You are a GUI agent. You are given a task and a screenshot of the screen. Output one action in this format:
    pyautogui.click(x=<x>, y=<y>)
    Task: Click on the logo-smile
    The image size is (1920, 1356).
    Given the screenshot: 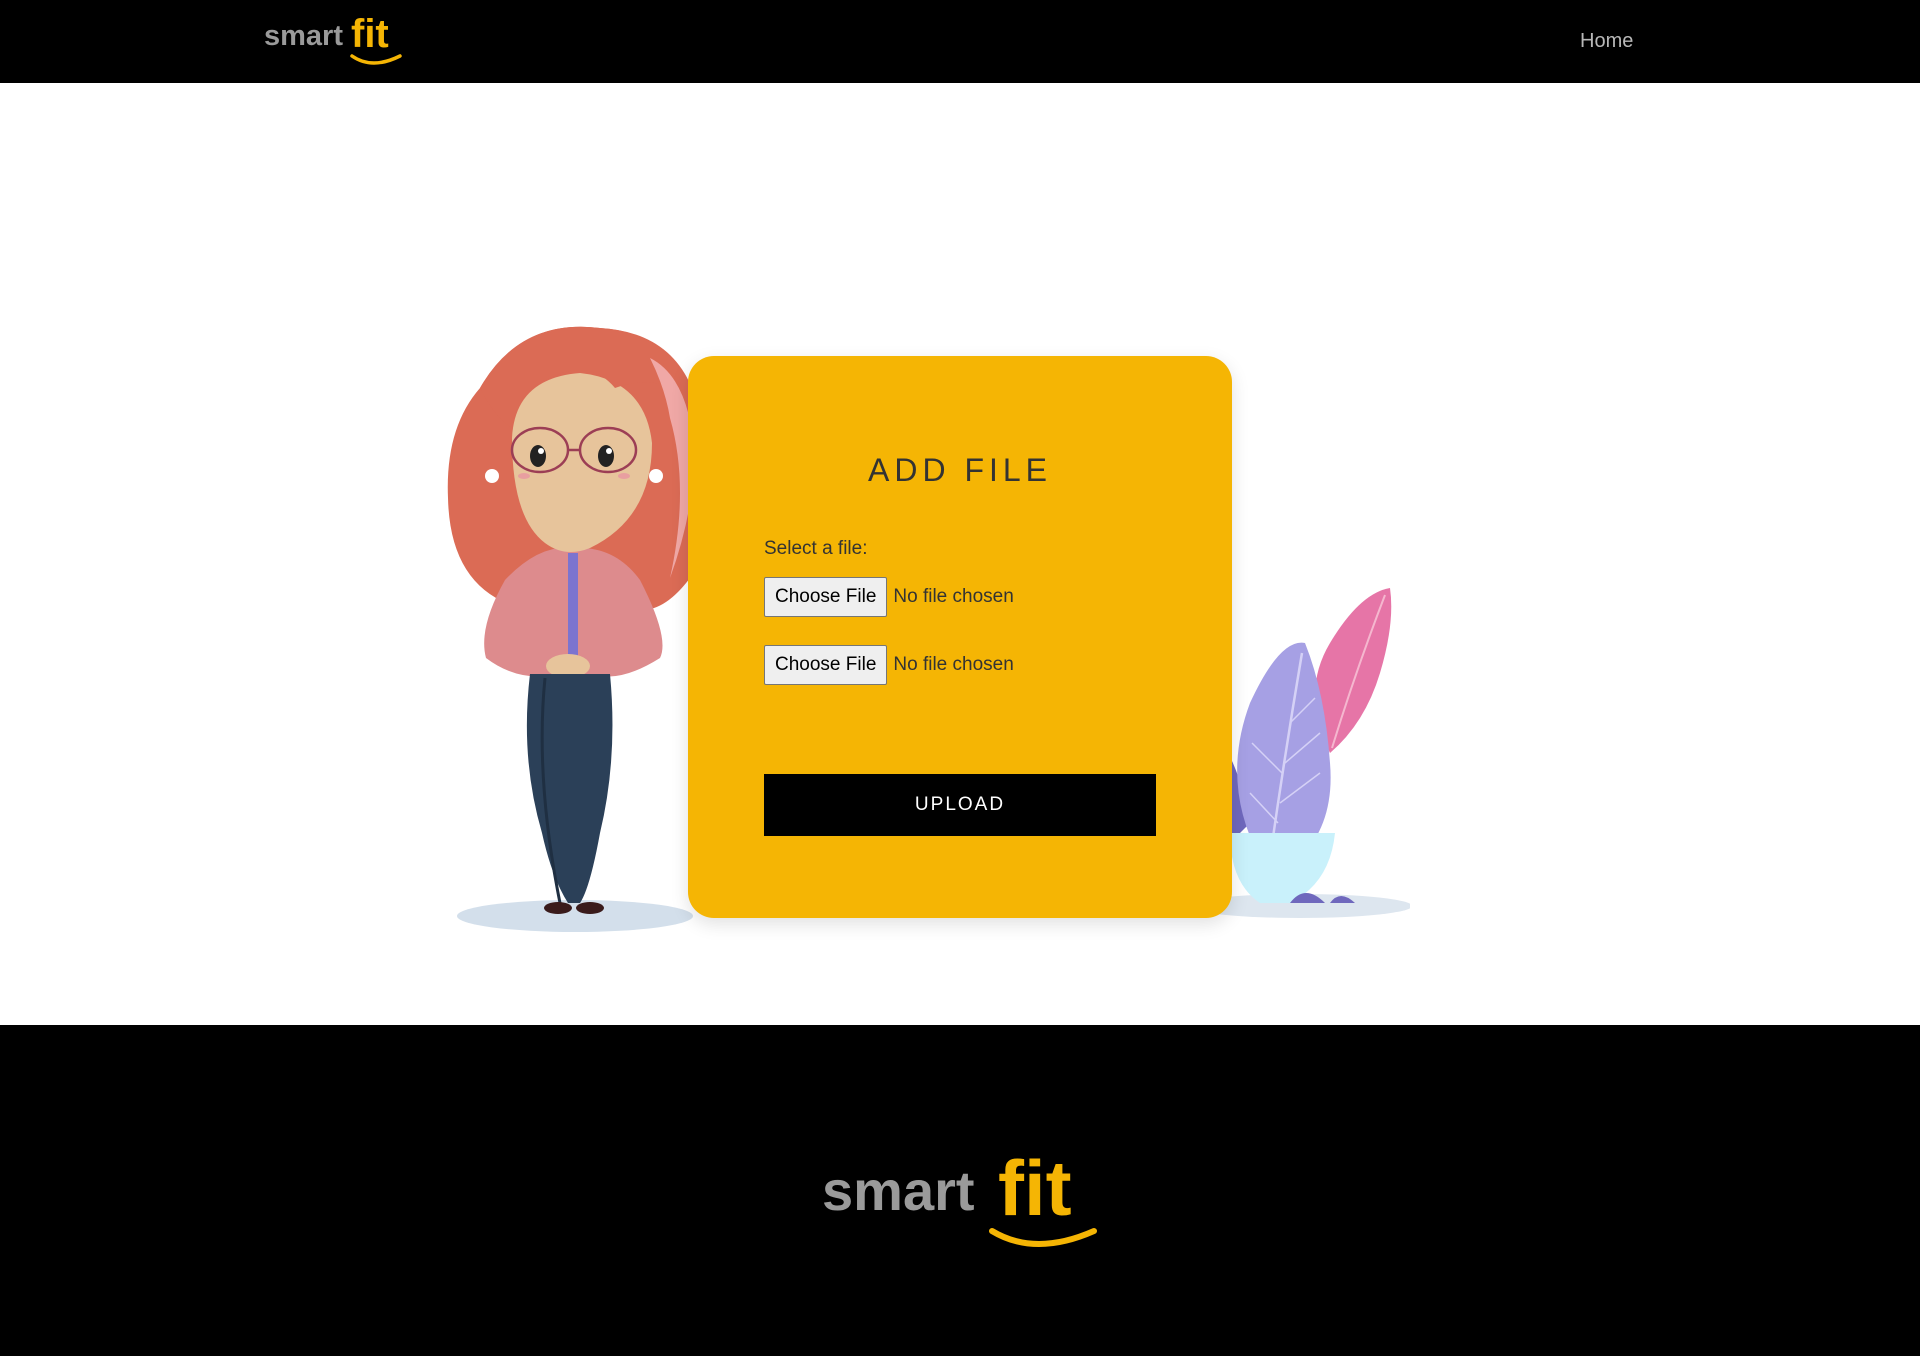 What is the action you would take?
    pyautogui.click(x=376, y=59)
    